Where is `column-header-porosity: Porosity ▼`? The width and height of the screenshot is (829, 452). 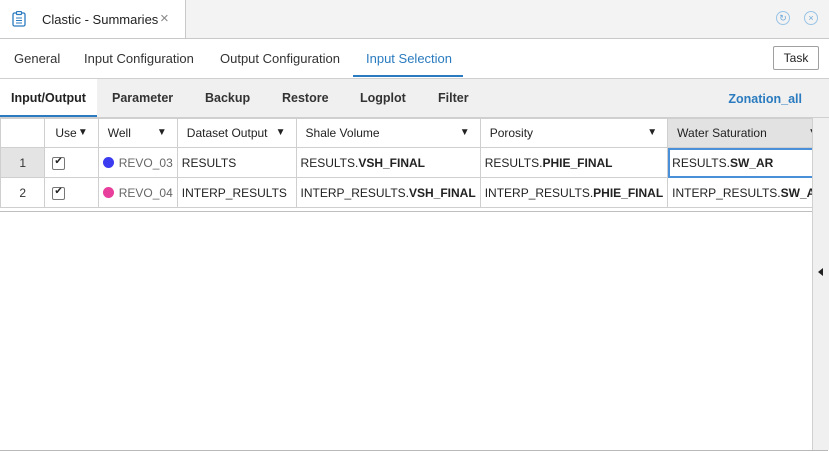
column-header-porosity: Porosity ▼ is located at coordinates (574, 133).